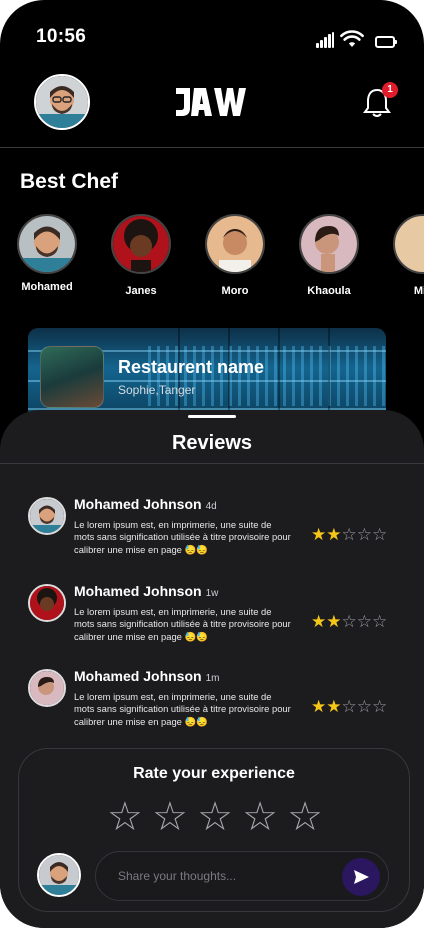  What do you see at coordinates (72, 377) in the screenshot?
I see `restaurant-thumbnail` at bounding box center [72, 377].